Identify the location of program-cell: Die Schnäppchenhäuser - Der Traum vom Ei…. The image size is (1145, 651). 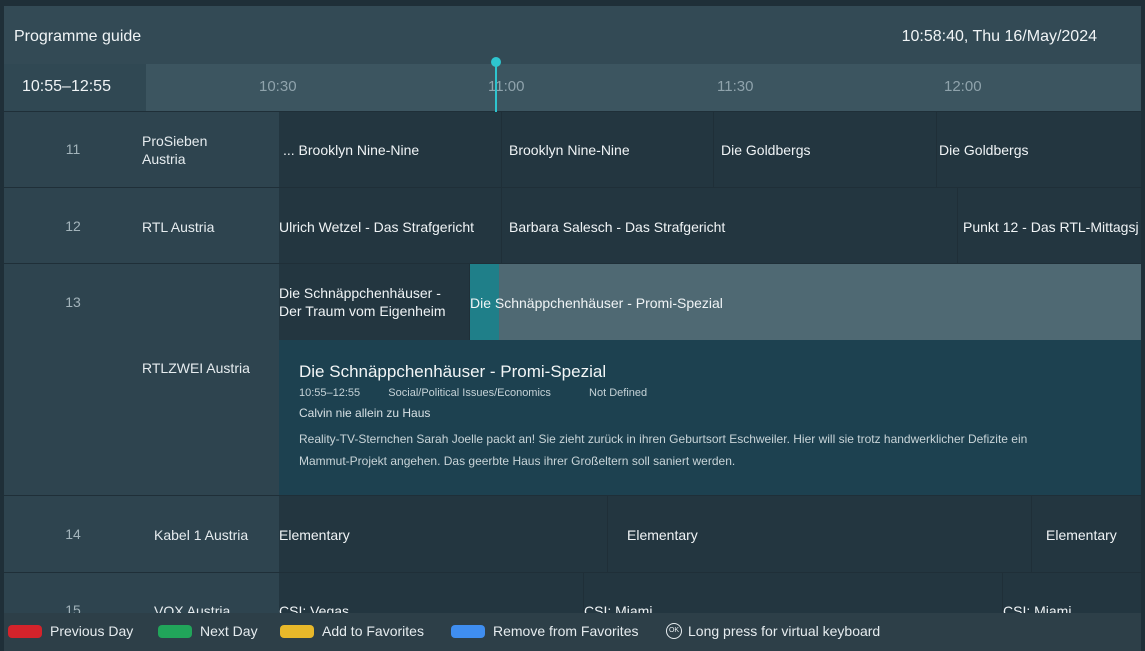
(374, 302).